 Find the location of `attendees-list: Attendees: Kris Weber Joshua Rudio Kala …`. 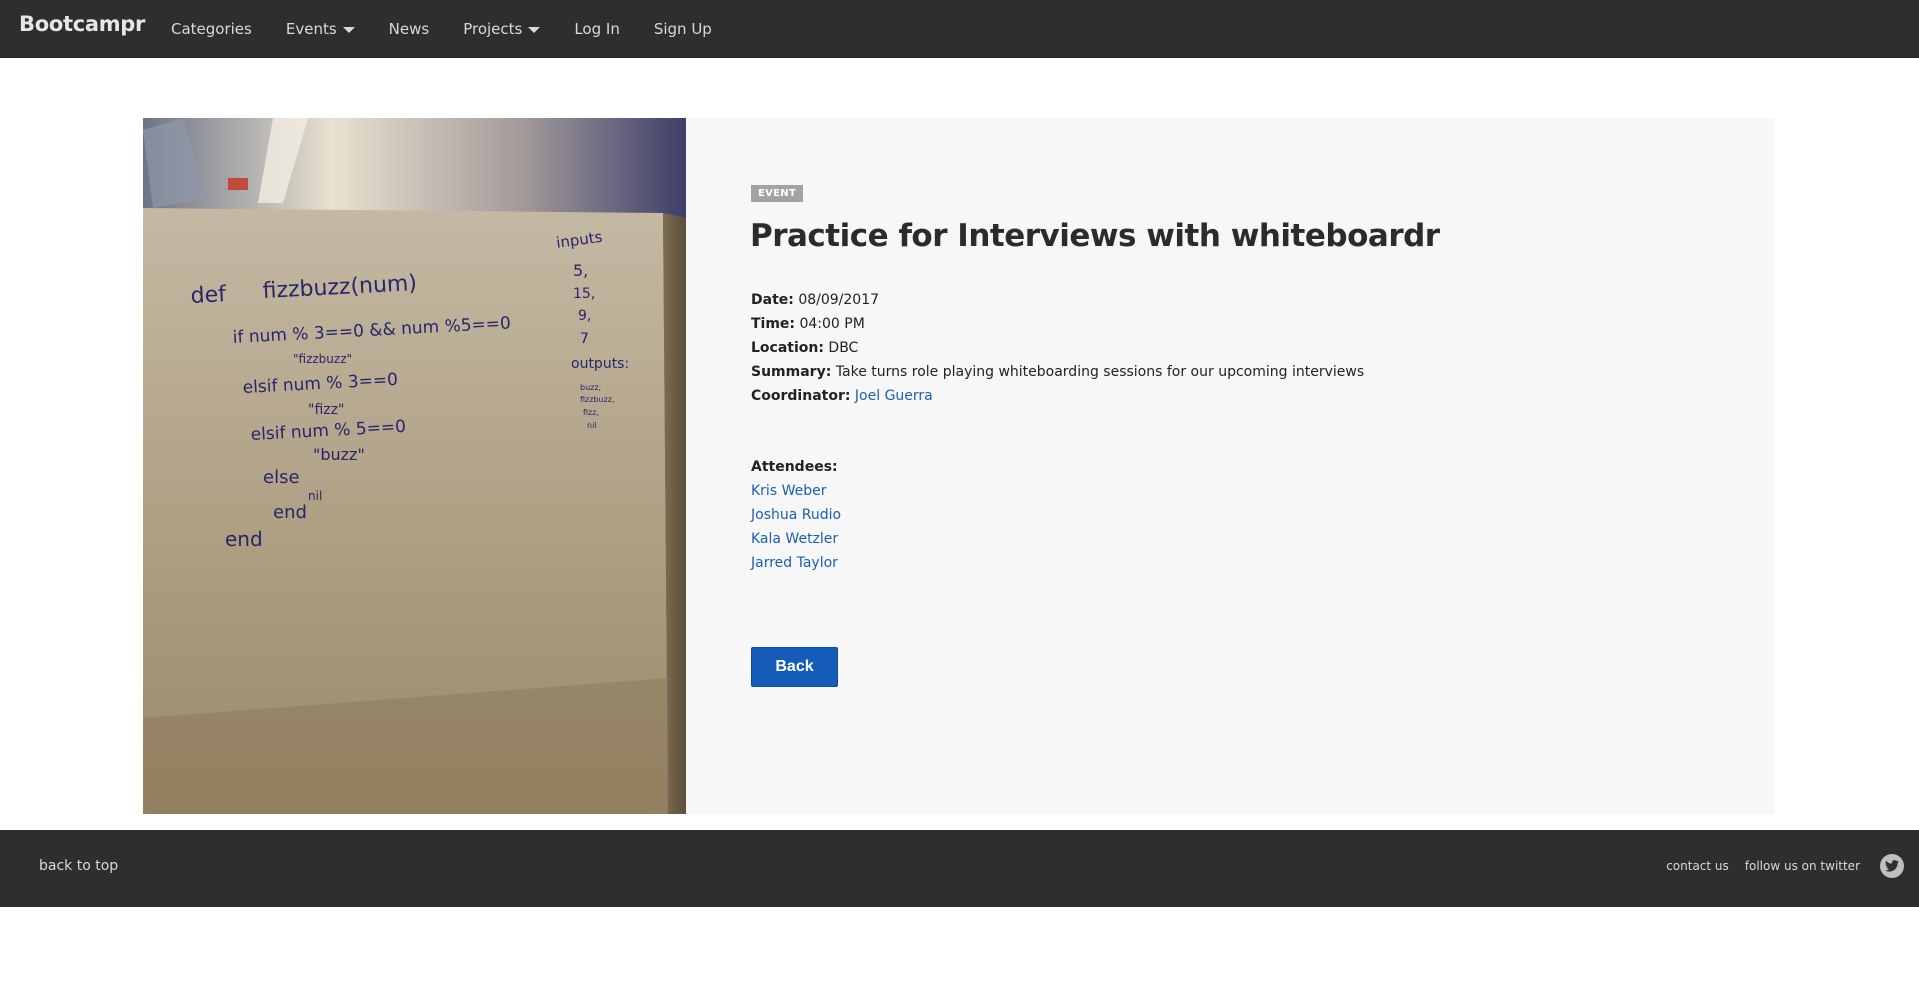

attendees-list: Attendees: Kris Weber Joshua Rudio Kala … is located at coordinates (796, 515).